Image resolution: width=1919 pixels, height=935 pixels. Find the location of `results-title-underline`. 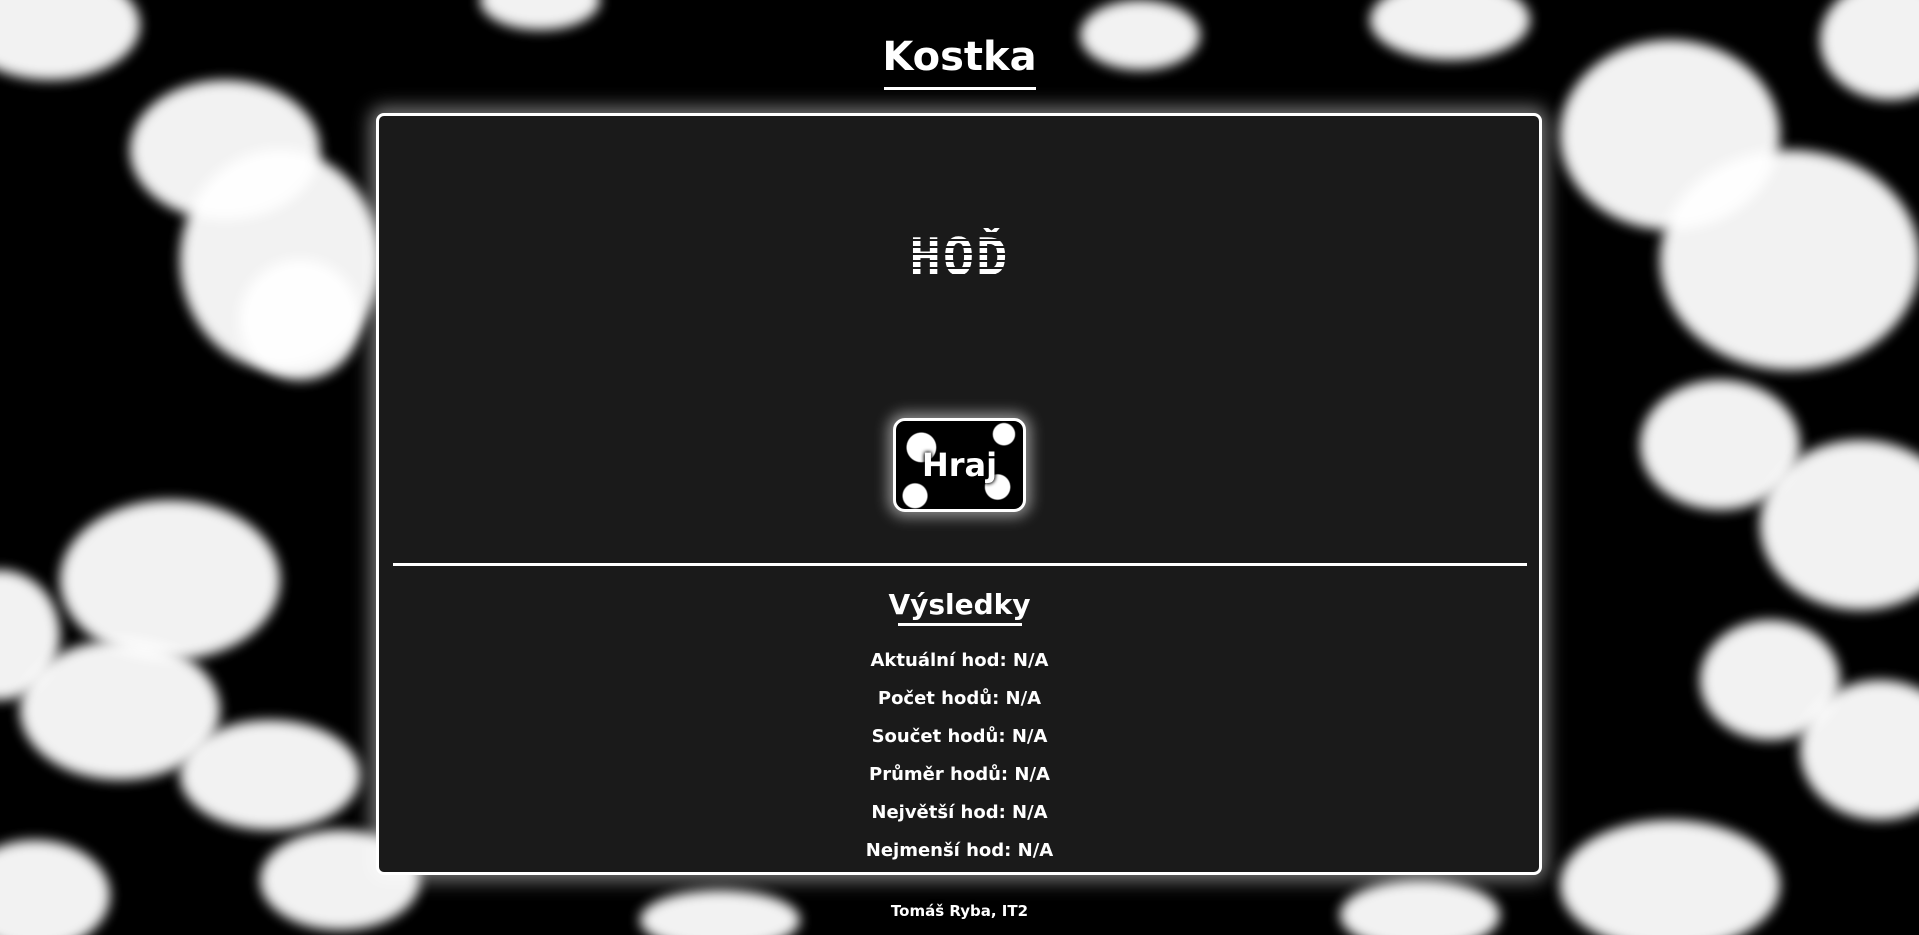

results-title-underline is located at coordinates (960, 624).